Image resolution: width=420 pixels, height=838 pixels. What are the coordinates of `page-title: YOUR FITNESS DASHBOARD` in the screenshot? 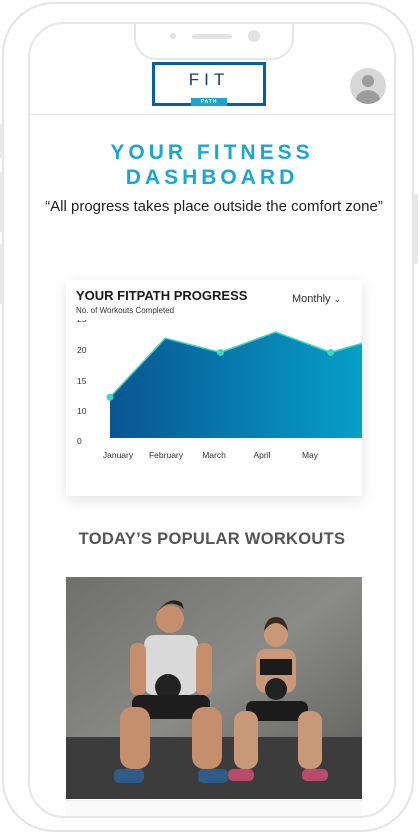 It's located at (212, 165).